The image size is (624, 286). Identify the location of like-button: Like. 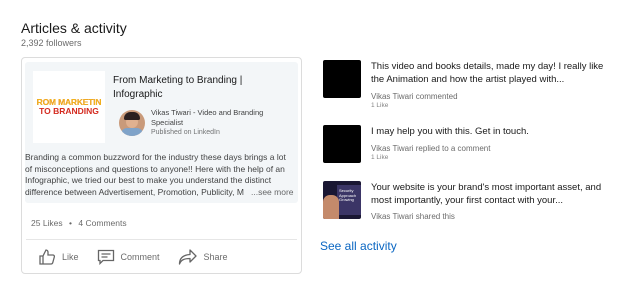
(58, 257).